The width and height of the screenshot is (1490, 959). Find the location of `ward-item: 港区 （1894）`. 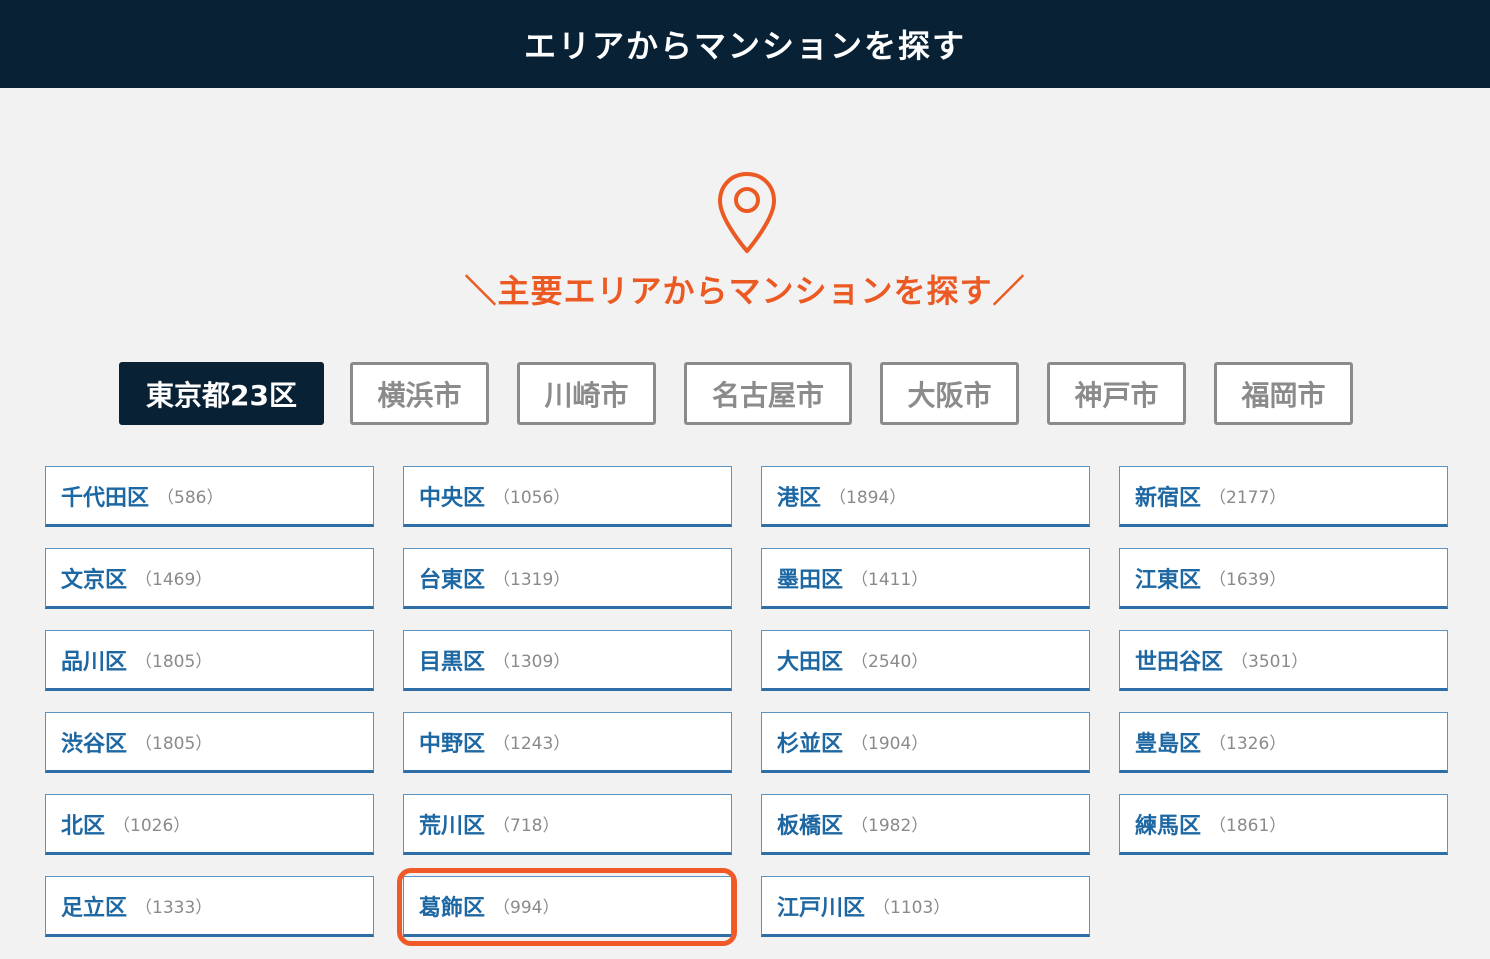

ward-item: 港区 （1894） is located at coordinates (925, 496).